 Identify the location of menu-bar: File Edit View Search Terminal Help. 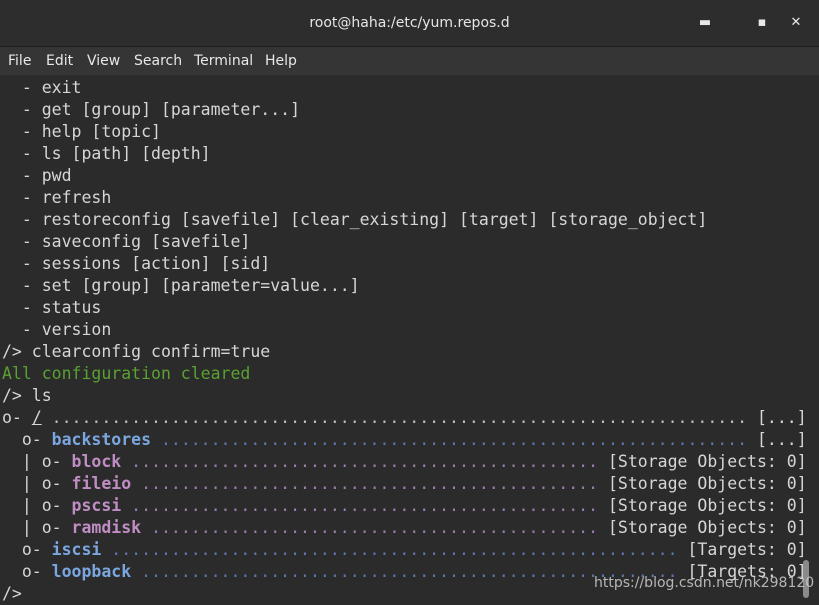
(409, 61).